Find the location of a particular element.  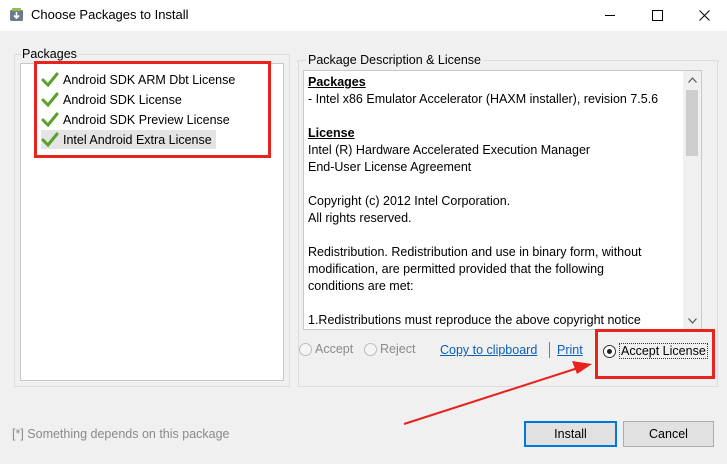

packages-heading: Packages is located at coordinates (337, 82).